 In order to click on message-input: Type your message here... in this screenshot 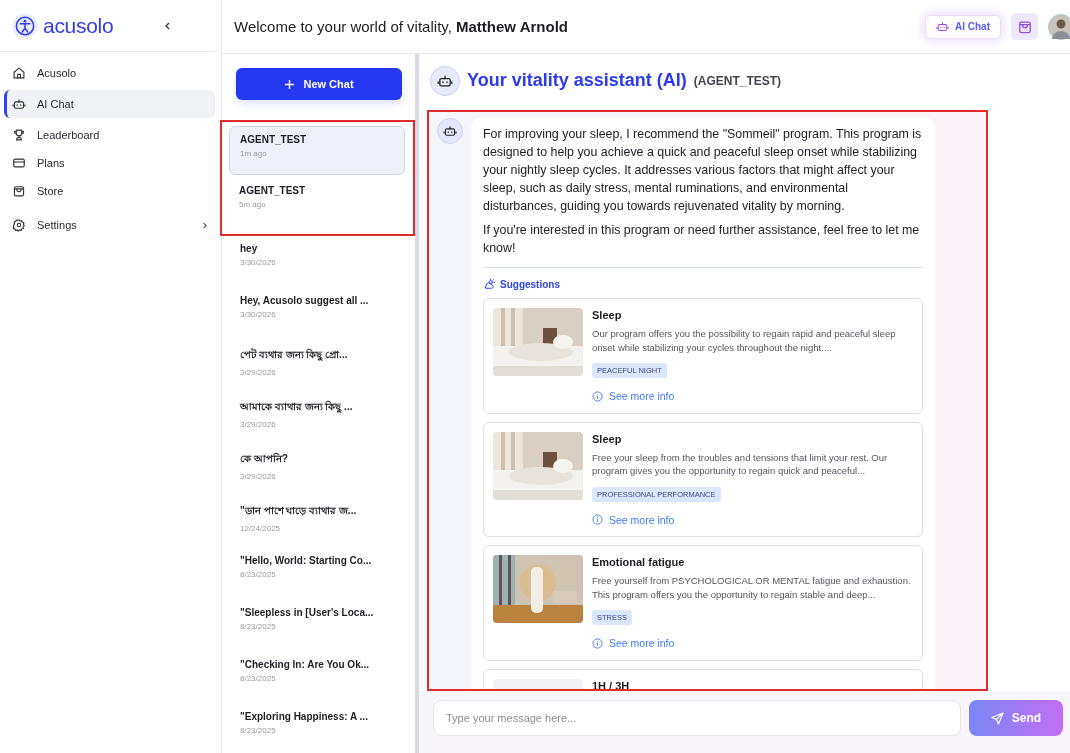, I will do `click(697, 718)`.